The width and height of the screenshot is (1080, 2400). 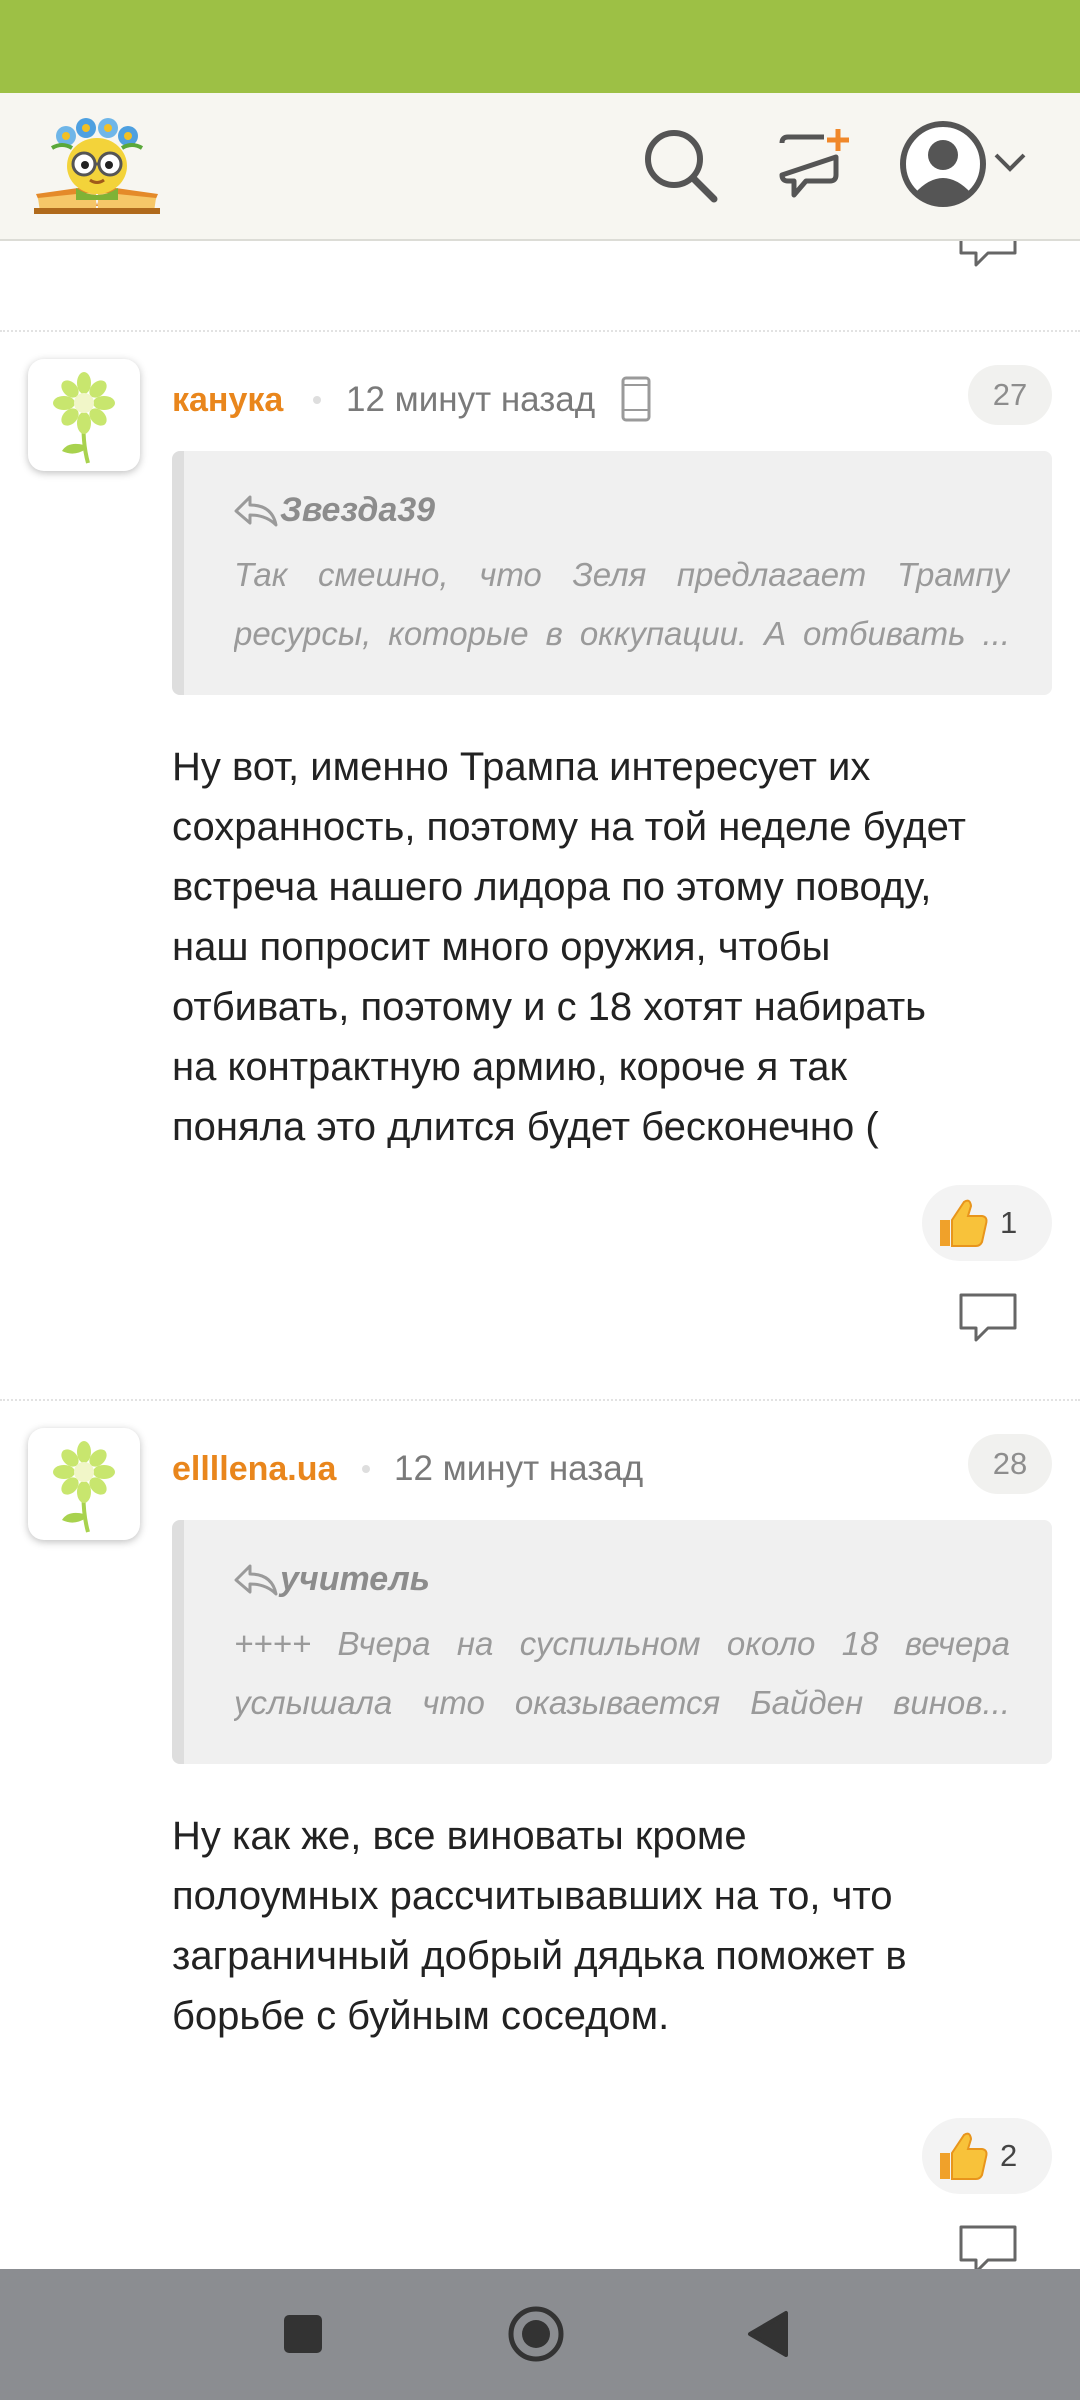 I want to click on recents-button, so click(x=303, y=2336).